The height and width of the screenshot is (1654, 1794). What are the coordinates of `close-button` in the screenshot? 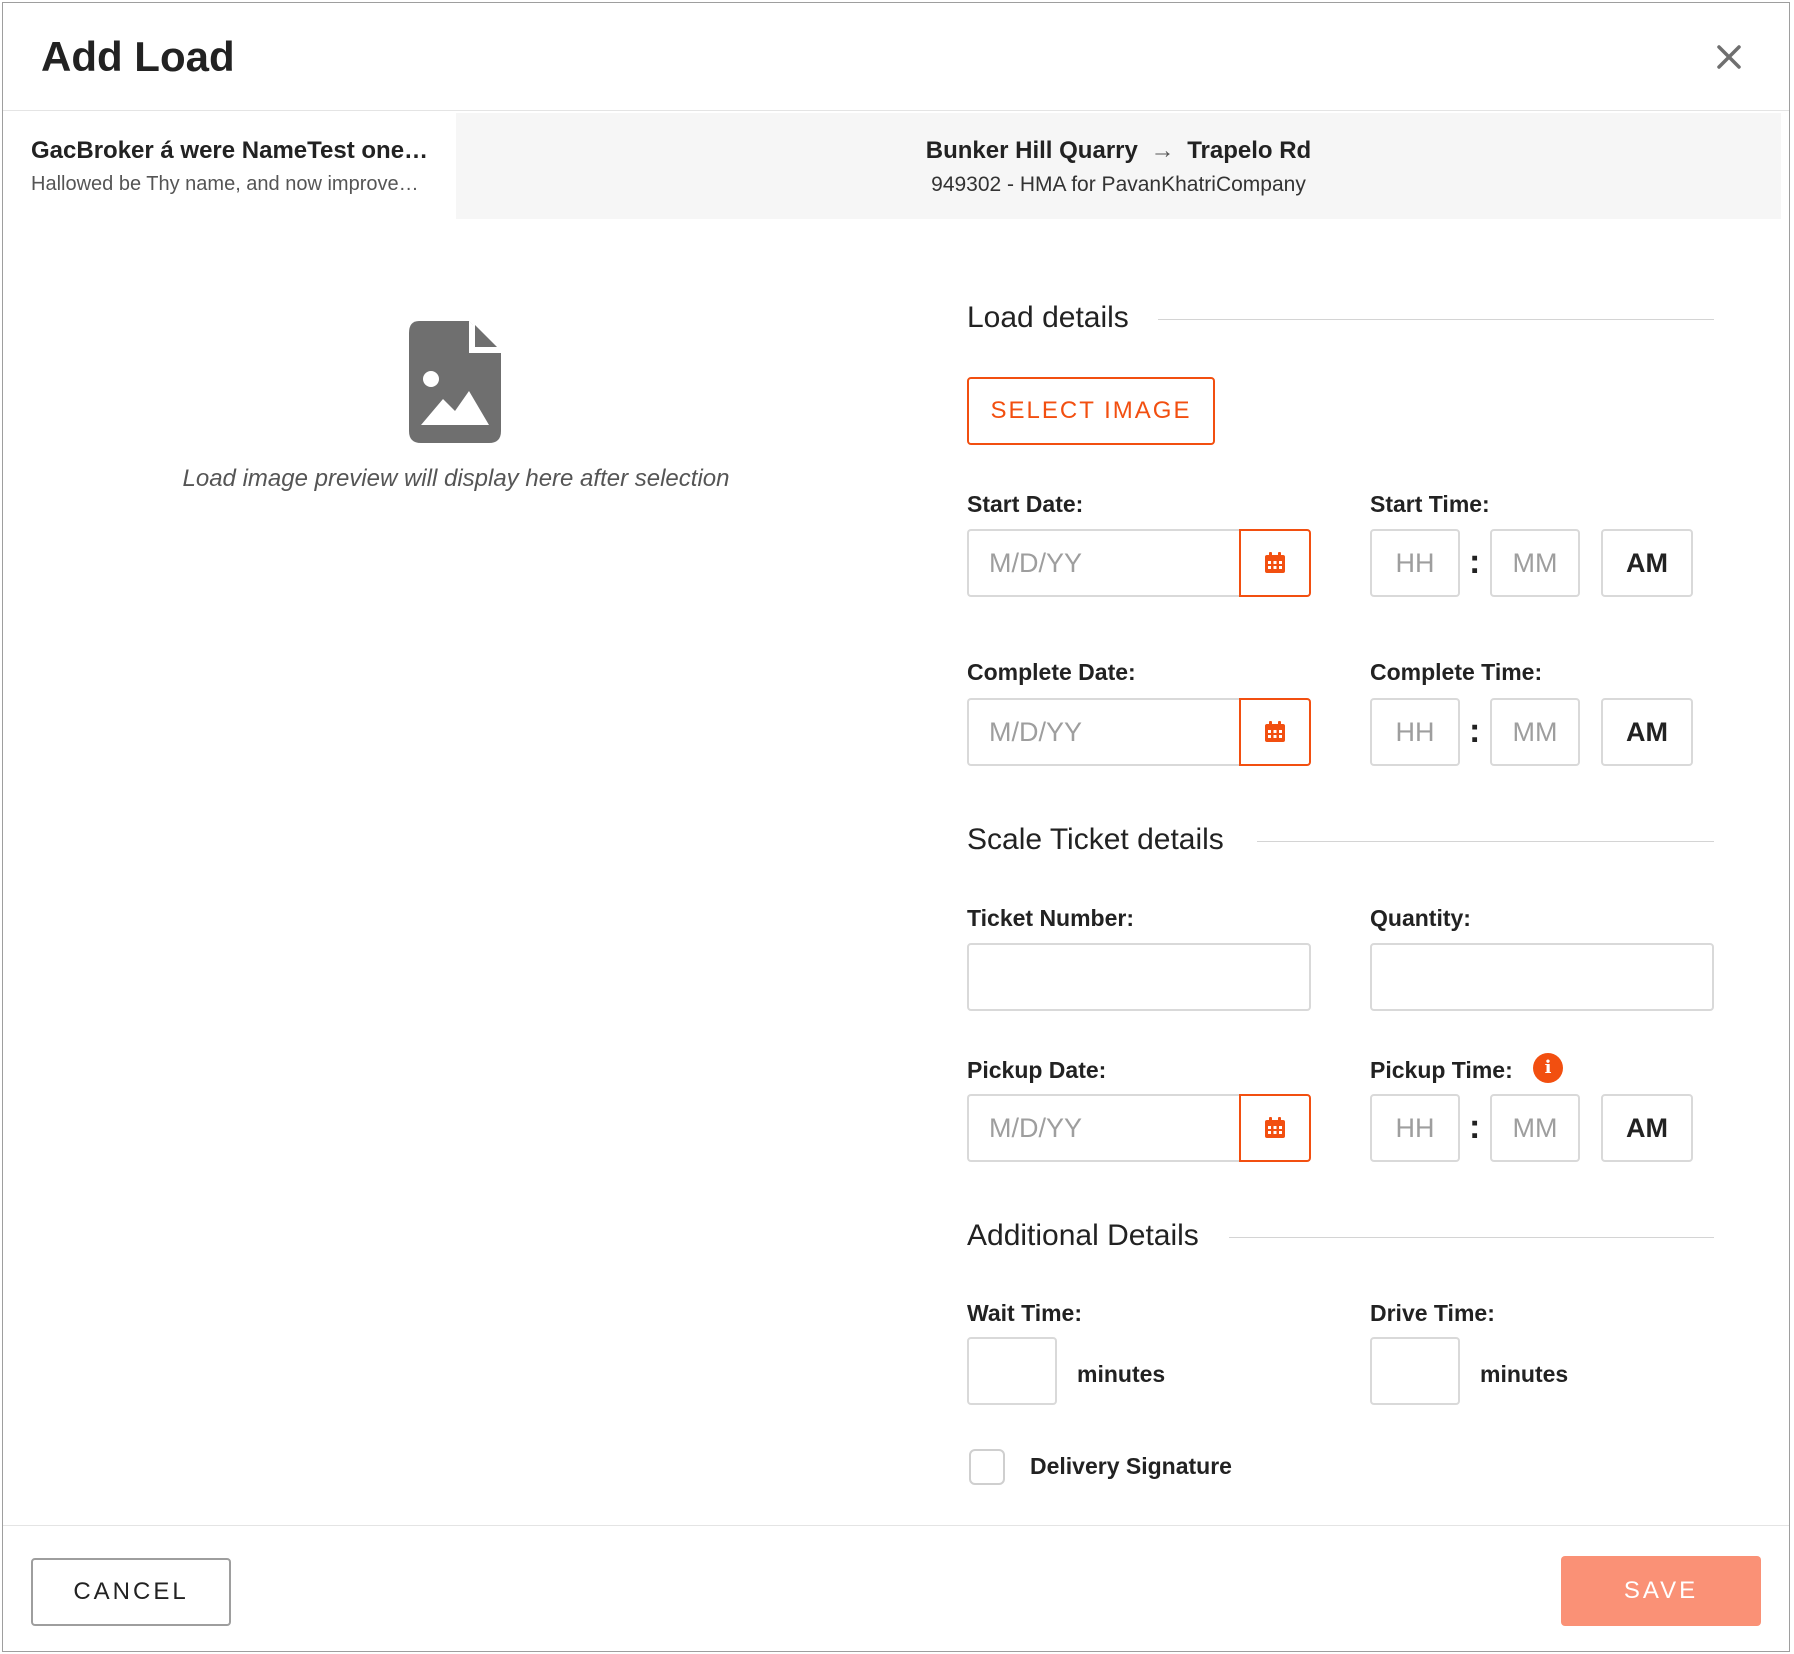 It's located at (1729, 57).